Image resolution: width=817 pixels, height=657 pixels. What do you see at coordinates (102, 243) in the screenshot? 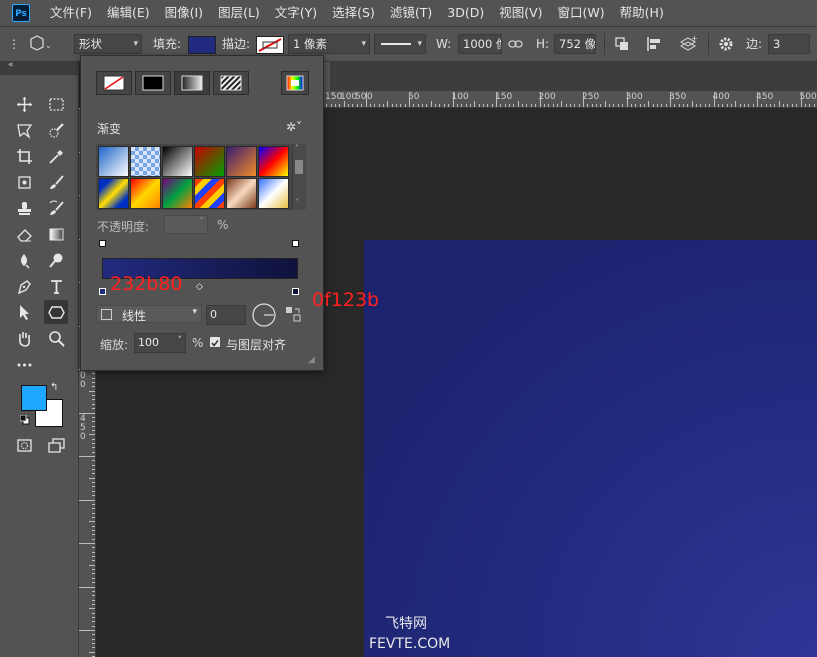
I see `opacity-stop-left` at bounding box center [102, 243].